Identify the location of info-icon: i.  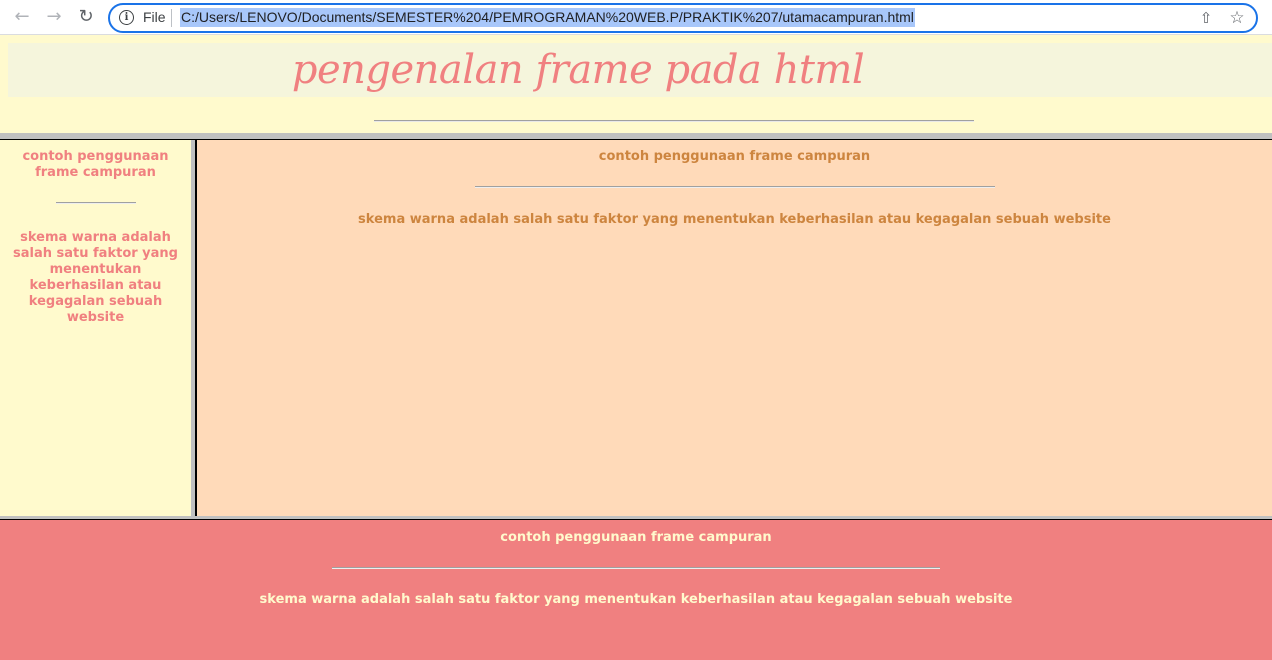
(126, 17).